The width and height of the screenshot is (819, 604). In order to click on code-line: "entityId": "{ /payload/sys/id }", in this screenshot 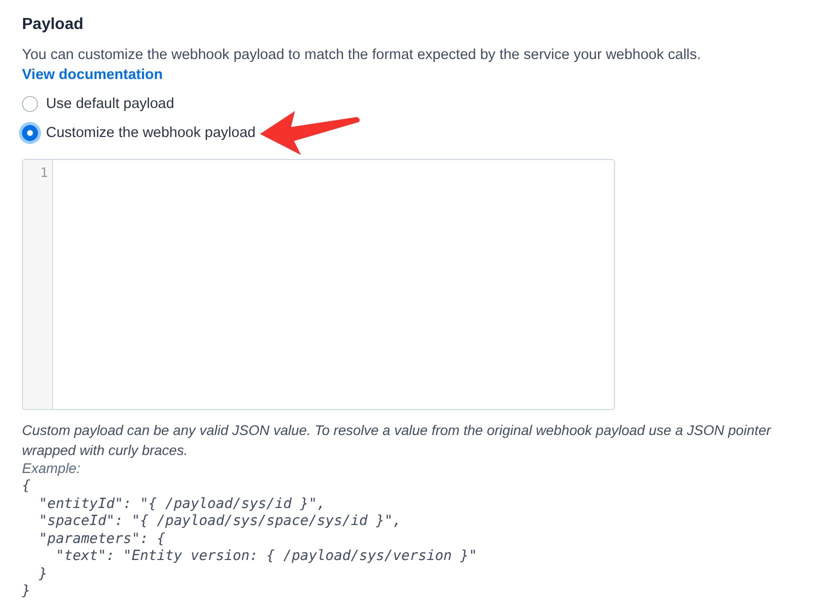, I will do `click(182, 504)`.